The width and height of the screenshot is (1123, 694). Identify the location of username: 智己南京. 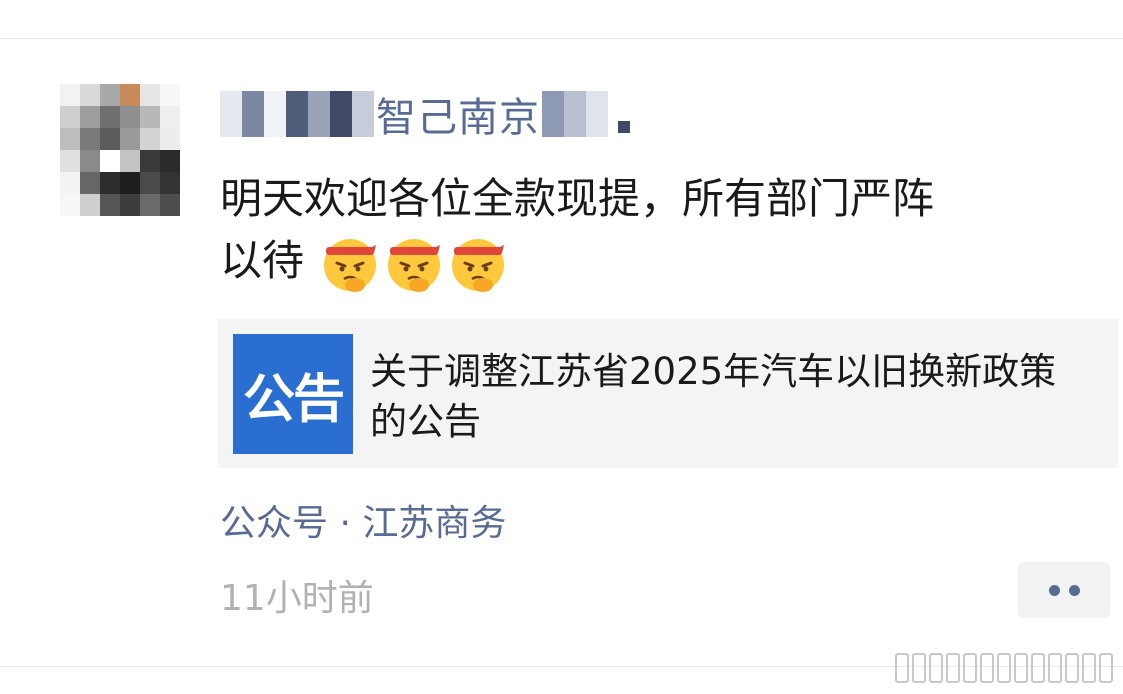
(425, 114).